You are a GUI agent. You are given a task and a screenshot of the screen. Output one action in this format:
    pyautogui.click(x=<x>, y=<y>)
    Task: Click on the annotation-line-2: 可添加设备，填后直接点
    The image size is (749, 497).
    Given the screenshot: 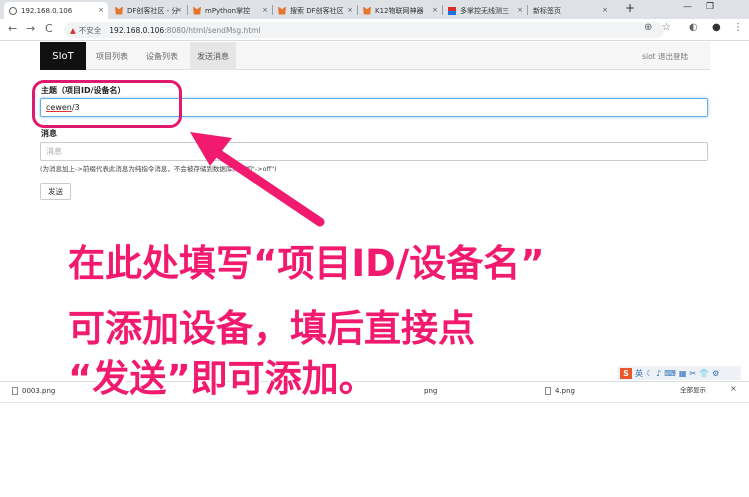 What is the action you would take?
    pyautogui.click(x=271, y=328)
    